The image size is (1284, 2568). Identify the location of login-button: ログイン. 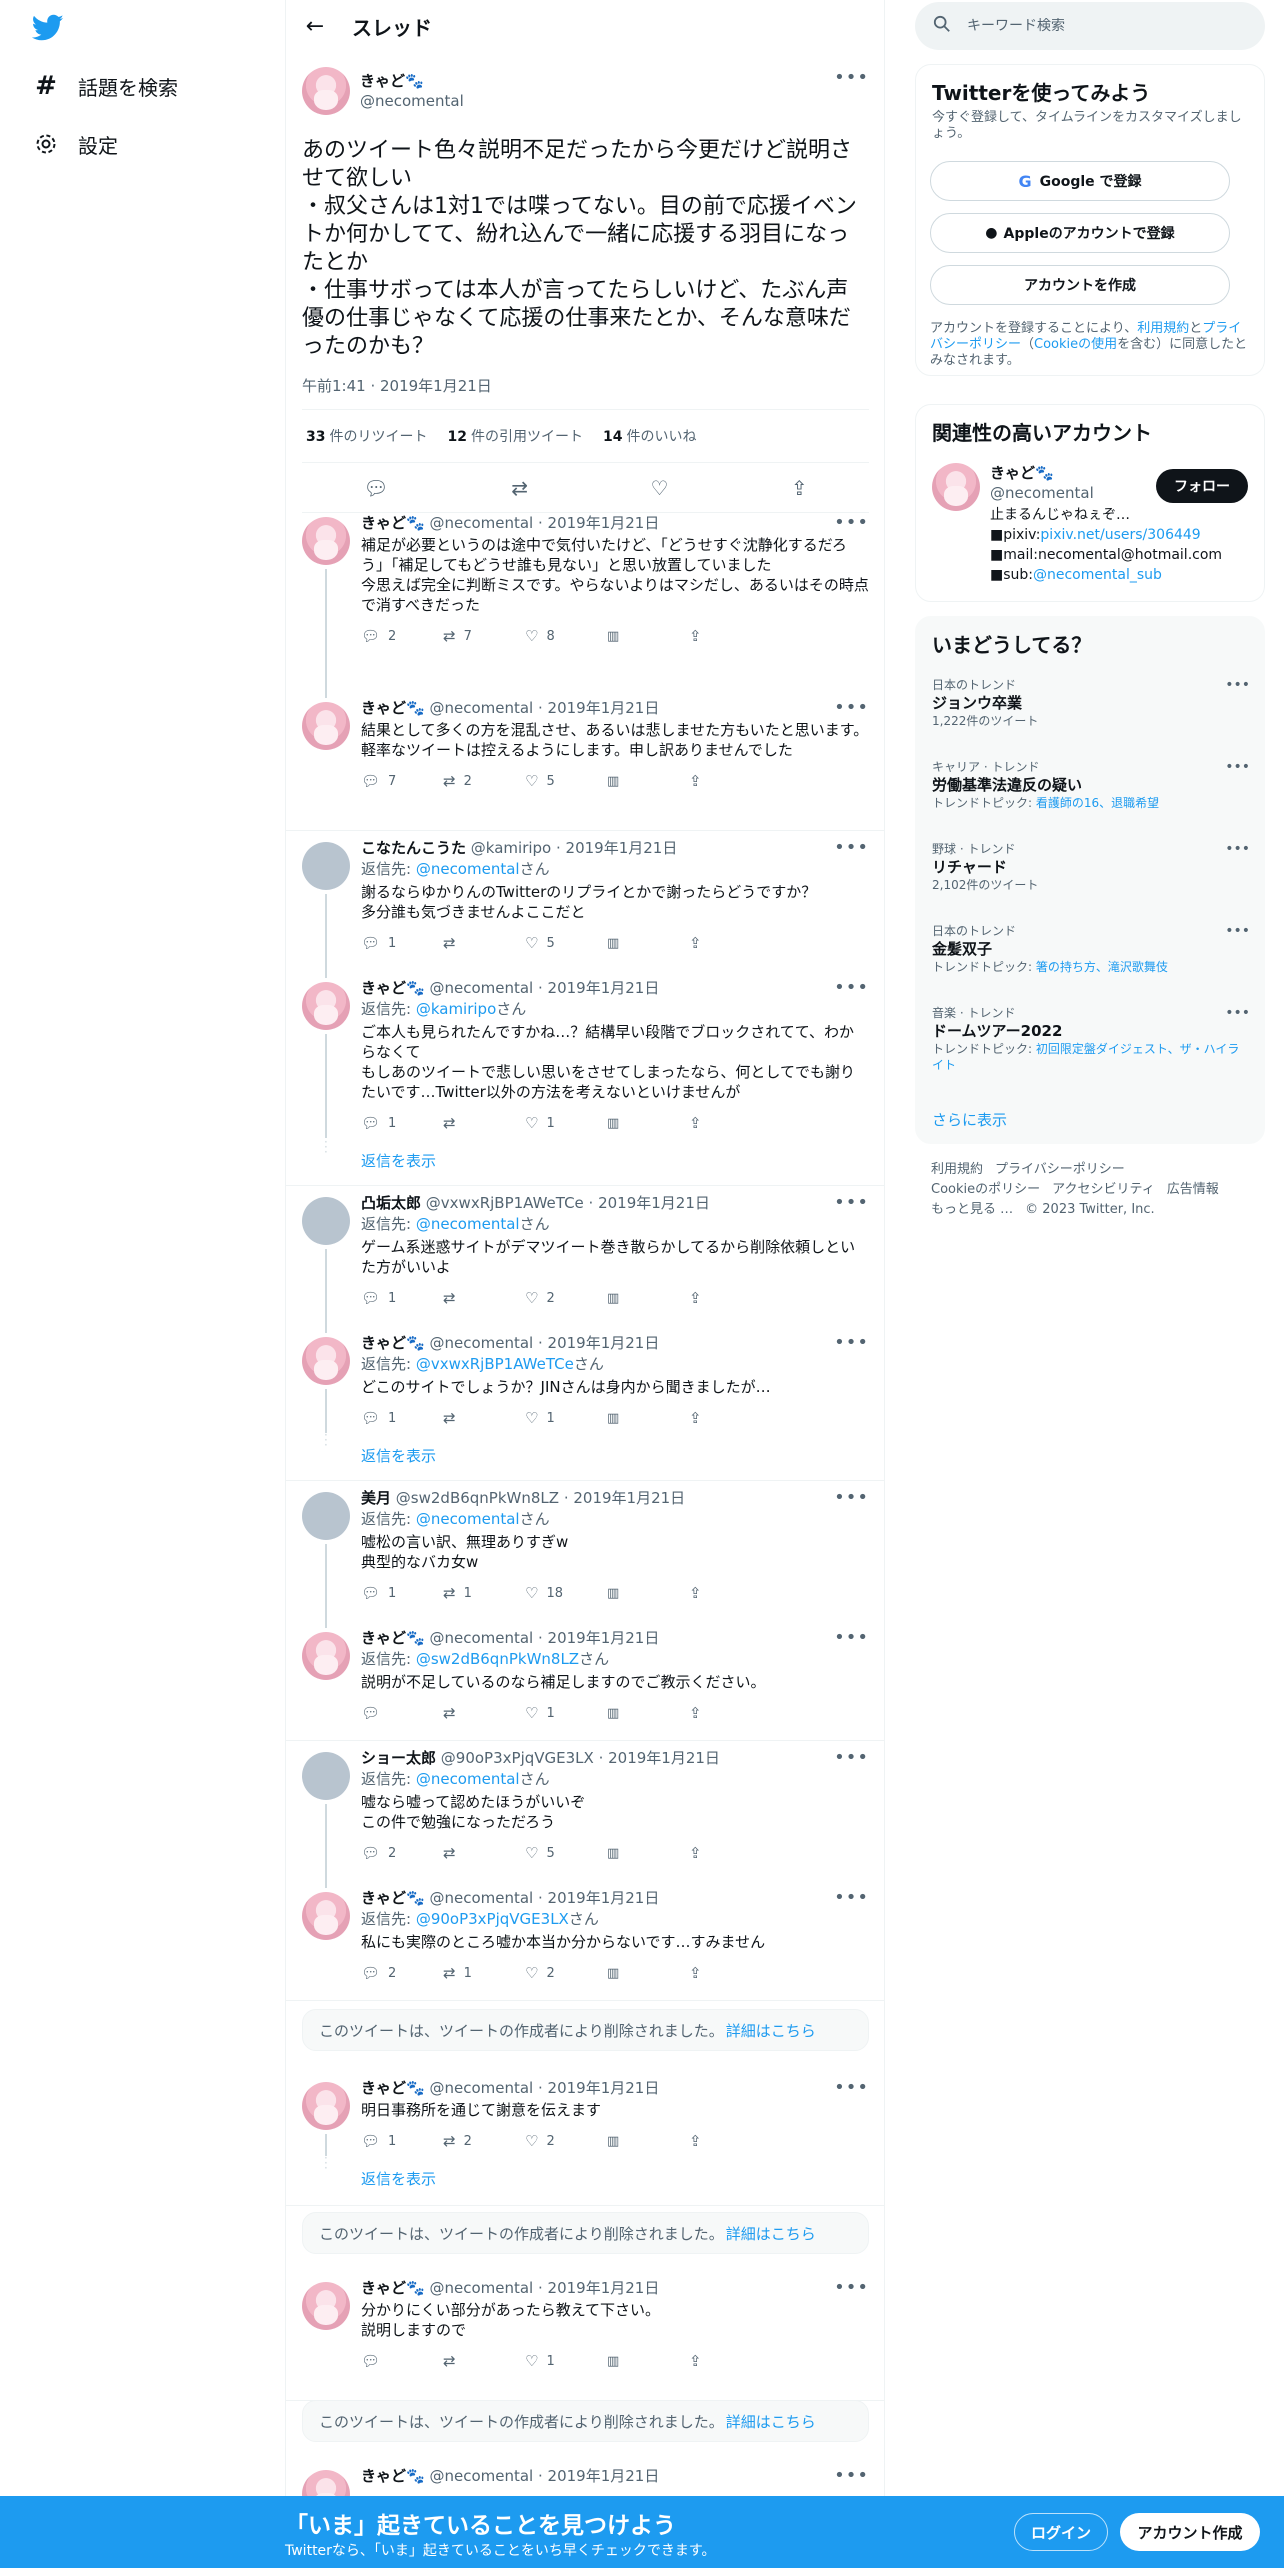
(1061, 2532).